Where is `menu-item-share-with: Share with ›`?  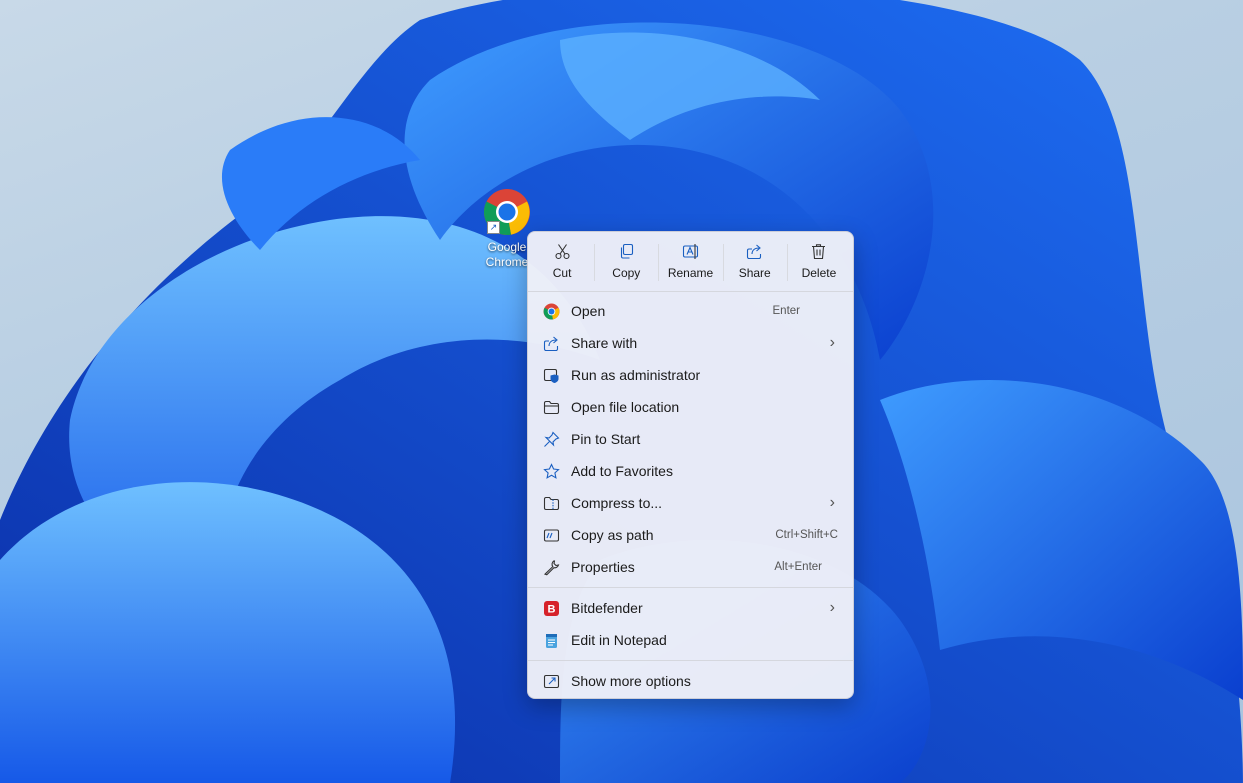 menu-item-share-with: Share with › is located at coordinates (690, 343).